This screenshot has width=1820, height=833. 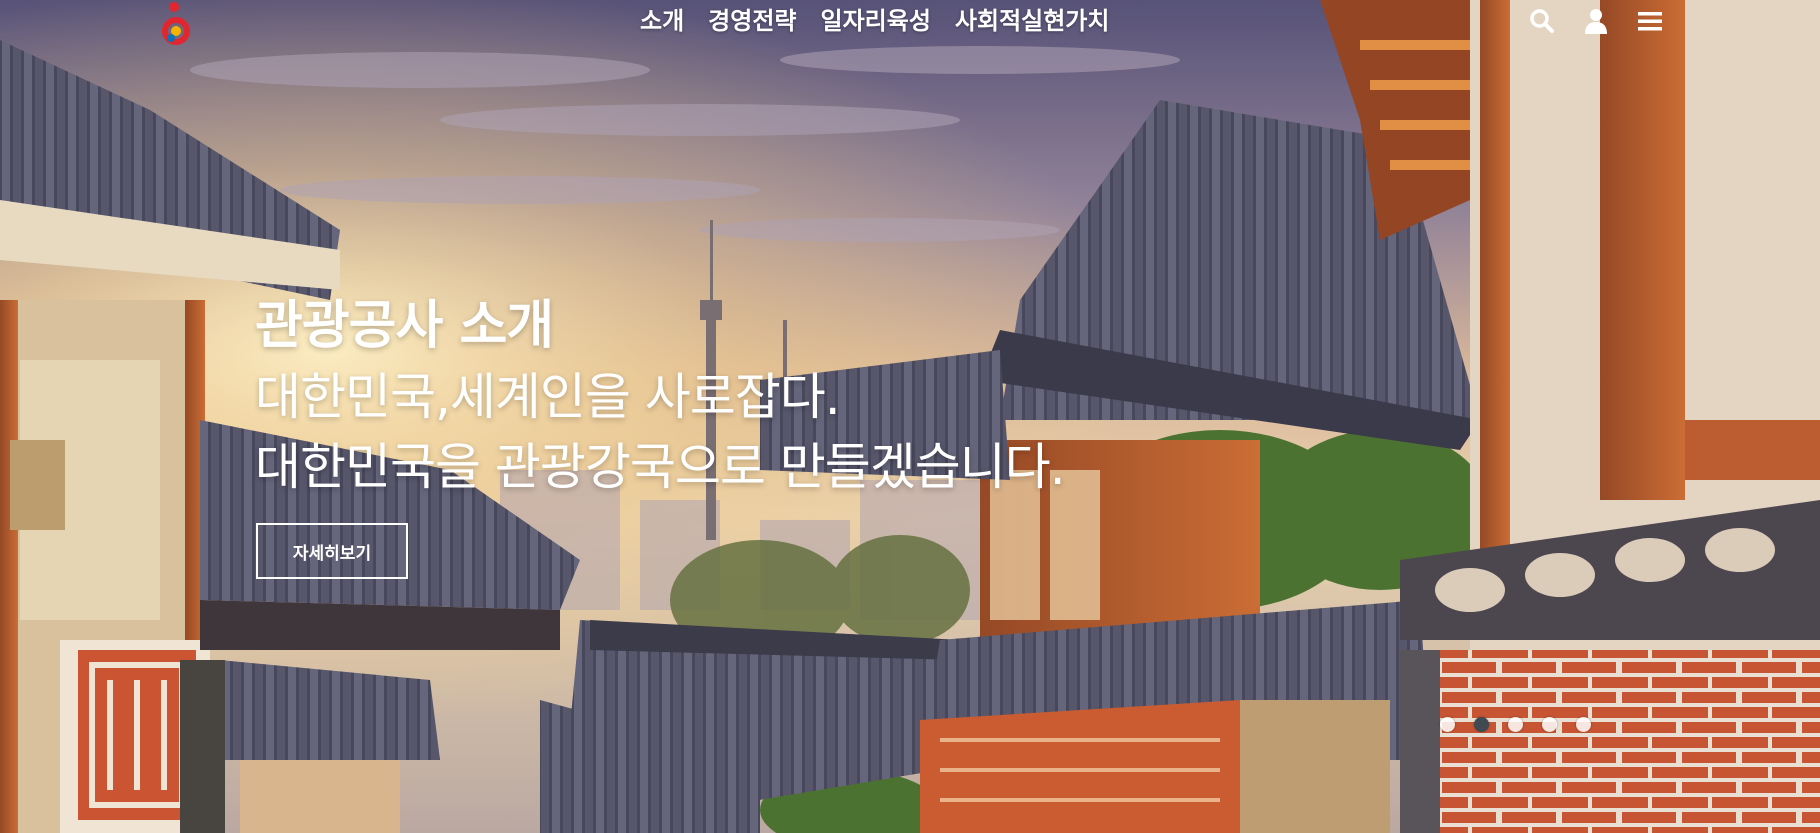 I want to click on hero-subtitle-line2: 대한민국을 관광강국으로 만들겠습니다., so click(x=660, y=467).